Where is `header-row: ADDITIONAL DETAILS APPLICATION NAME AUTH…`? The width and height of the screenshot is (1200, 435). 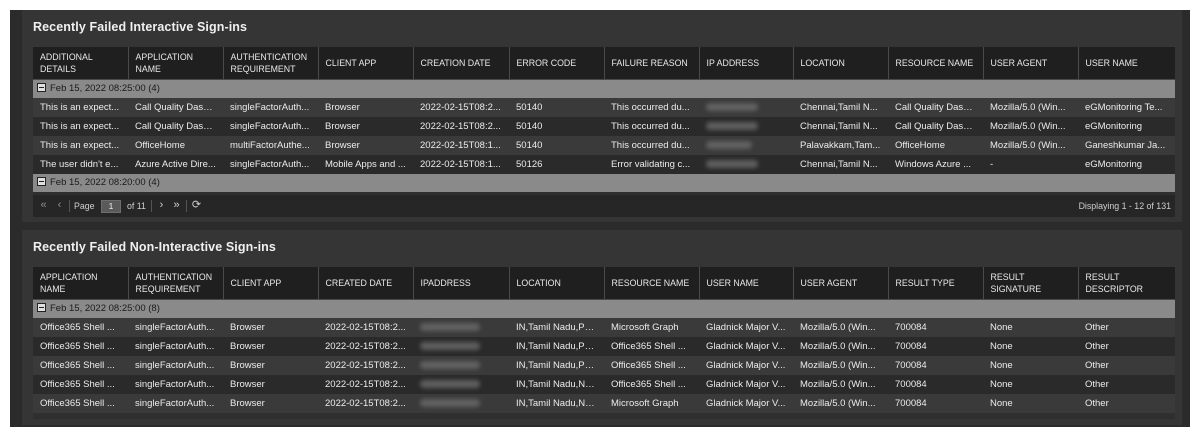
header-row: ADDITIONAL DETAILS APPLICATION NAME AUTH… is located at coordinates (604, 63).